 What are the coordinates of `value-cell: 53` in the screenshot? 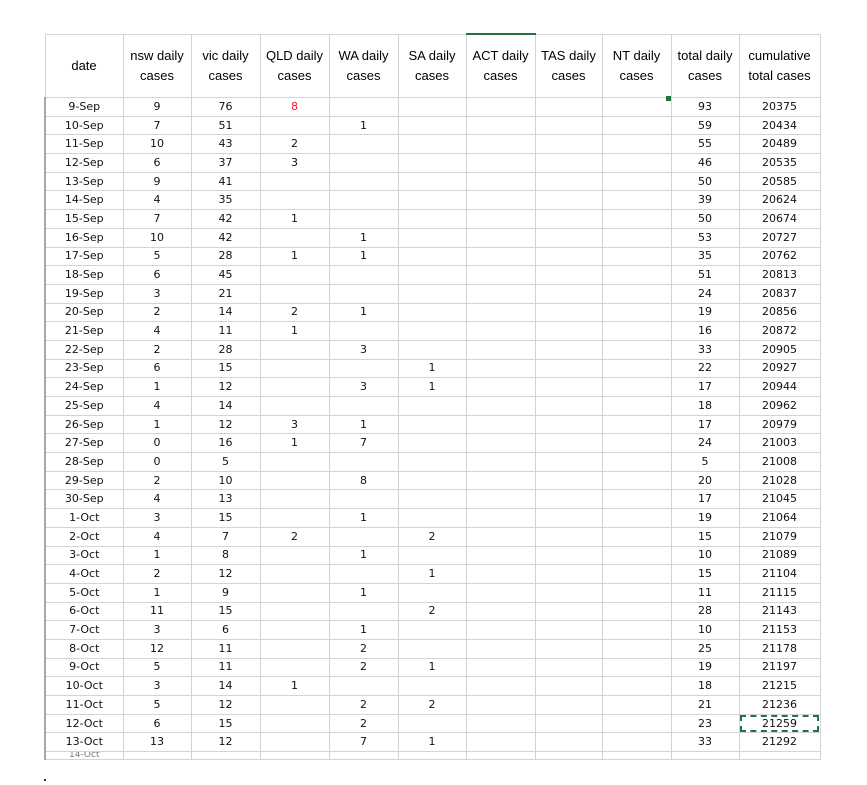 It's located at (705, 237).